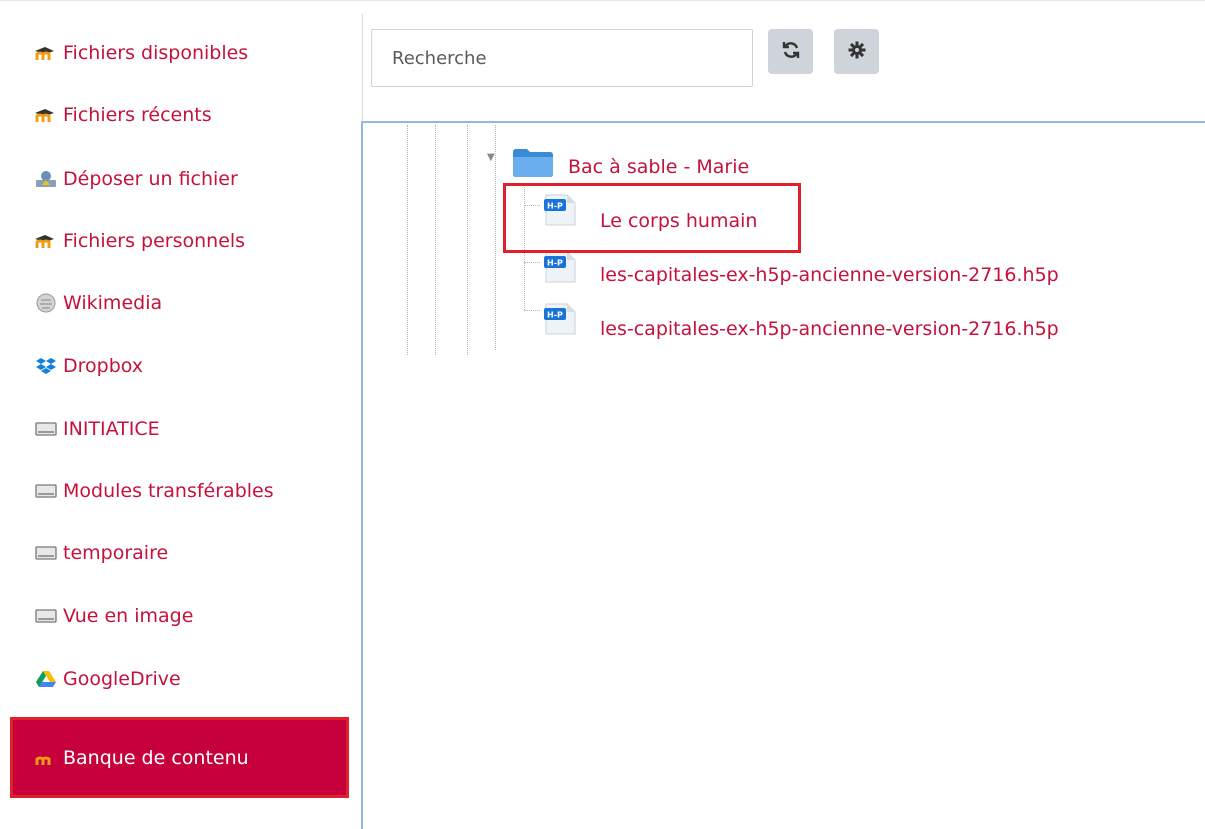 Image resolution: width=1205 pixels, height=829 pixels. Describe the element at coordinates (122, 679) in the screenshot. I see `sidebar-item-label: GoogleDrive` at that location.